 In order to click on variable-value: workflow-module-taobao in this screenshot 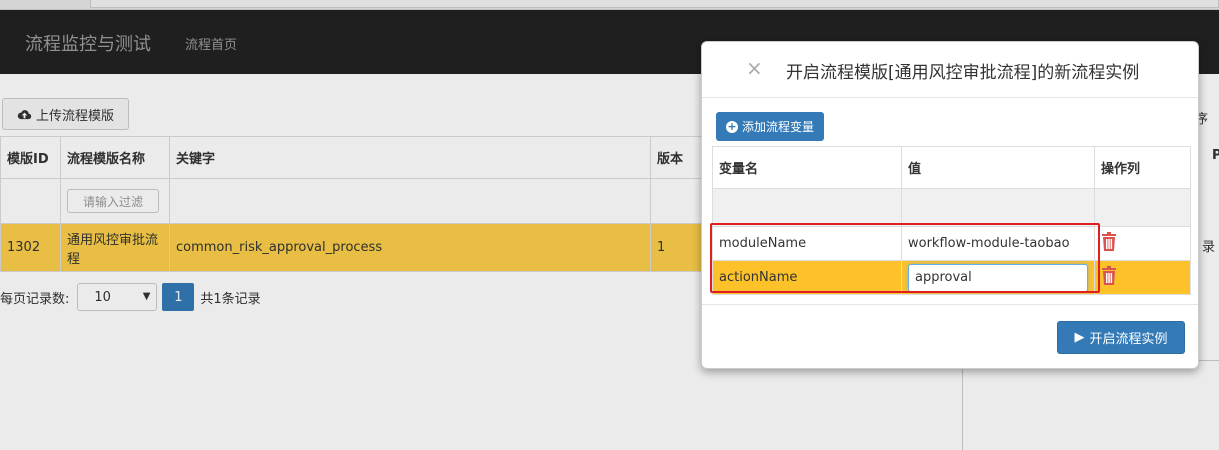, I will do `click(998, 243)`.